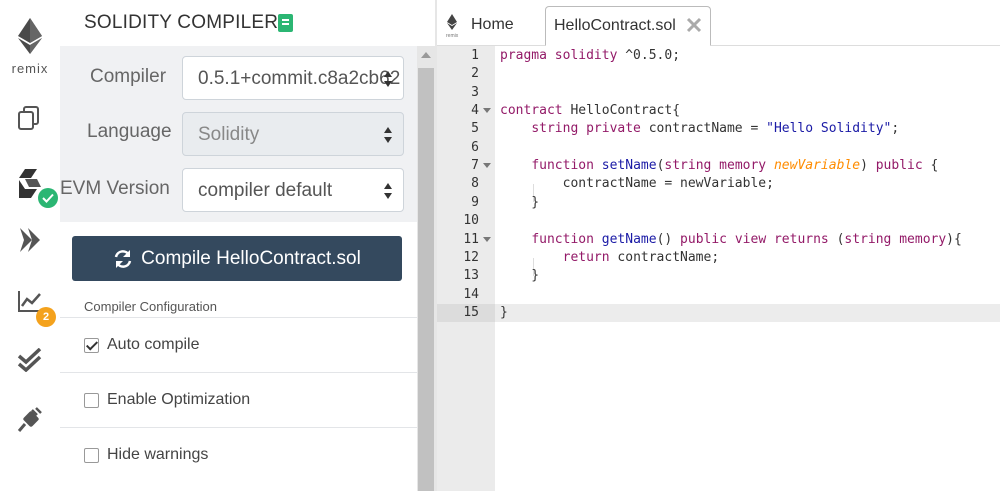 The width and height of the screenshot is (1000, 491). I want to click on compiler-label: Compiler, so click(128, 76).